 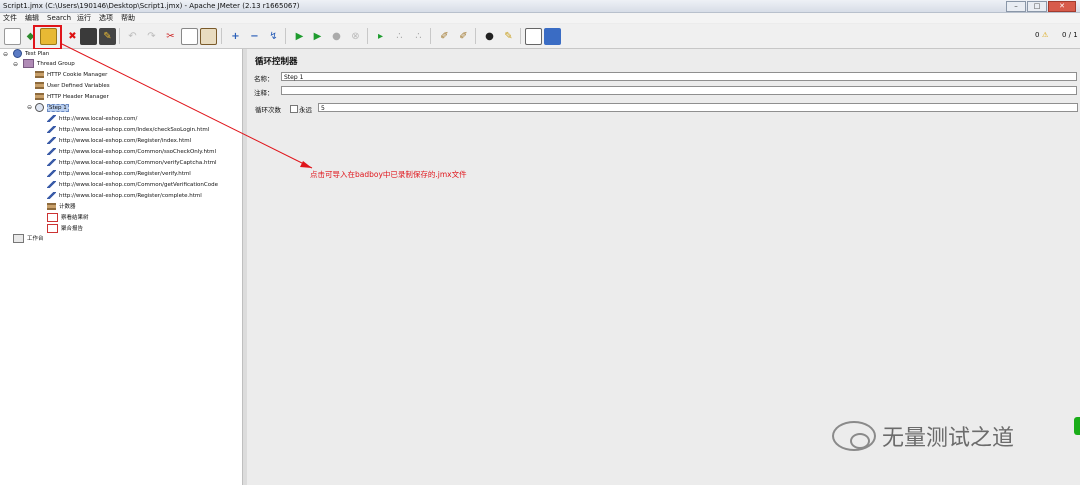 What do you see at coordinates (72, 97) in the screenshot?
I see `tree-header-manager: HTTP Header Manager` at bounding box center [72, 97].